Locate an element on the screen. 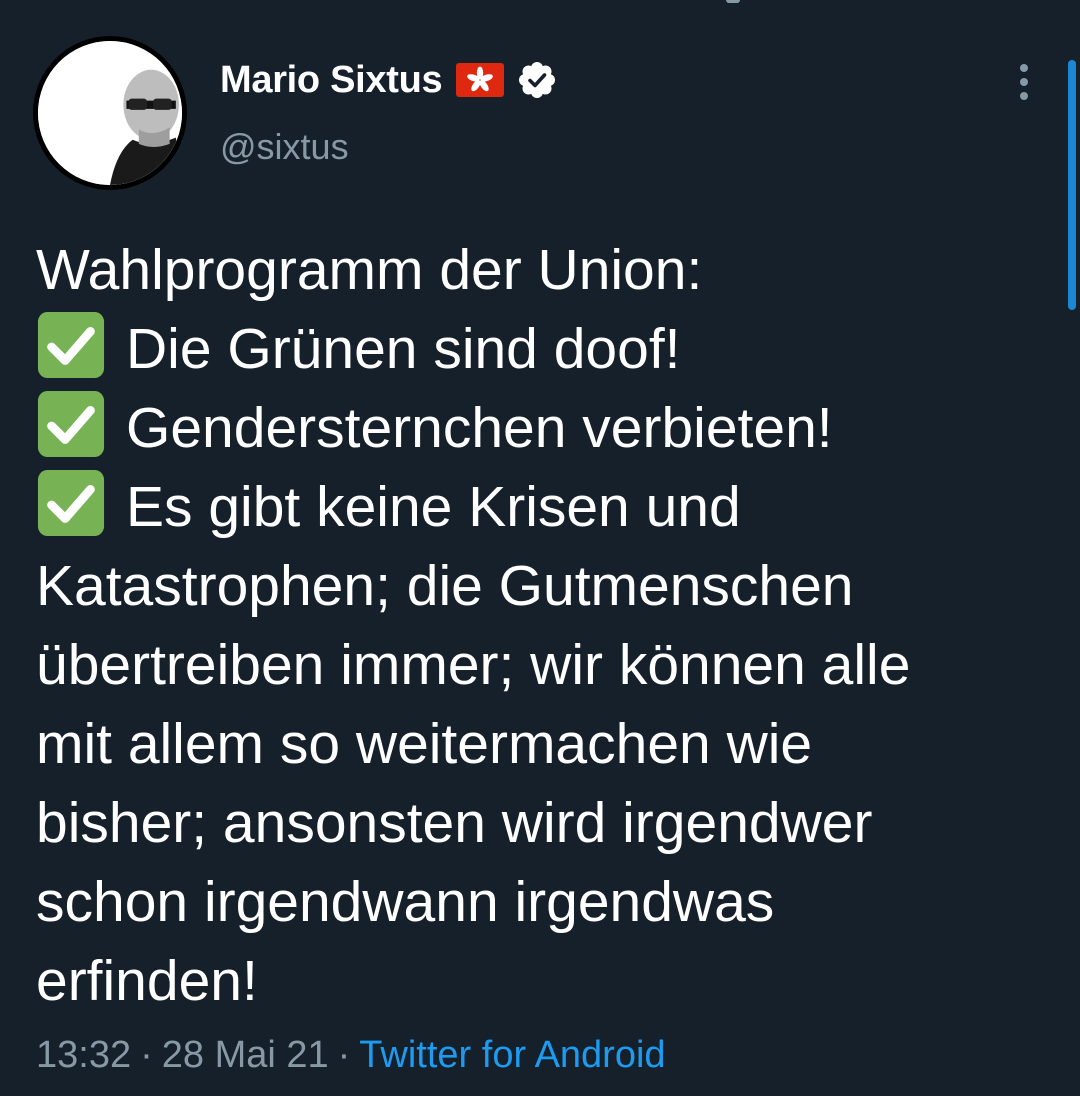 This screenshot has width=1080, height=1096. tweet-text-content: bisher; ansonsten wird irgendwer is located at coordinates (454, 823).